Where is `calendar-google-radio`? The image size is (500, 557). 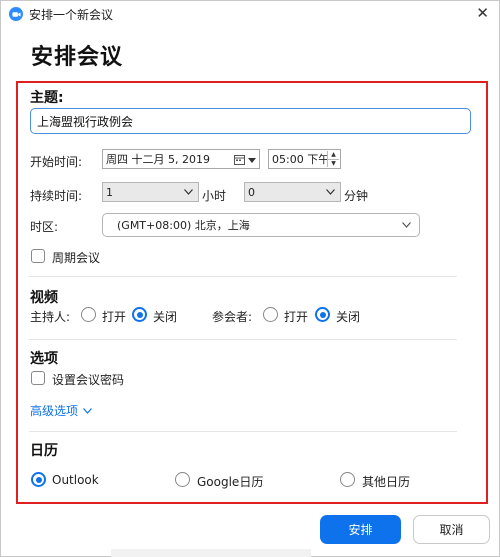 calendar-google-radio is located at coordinates (182, 479).